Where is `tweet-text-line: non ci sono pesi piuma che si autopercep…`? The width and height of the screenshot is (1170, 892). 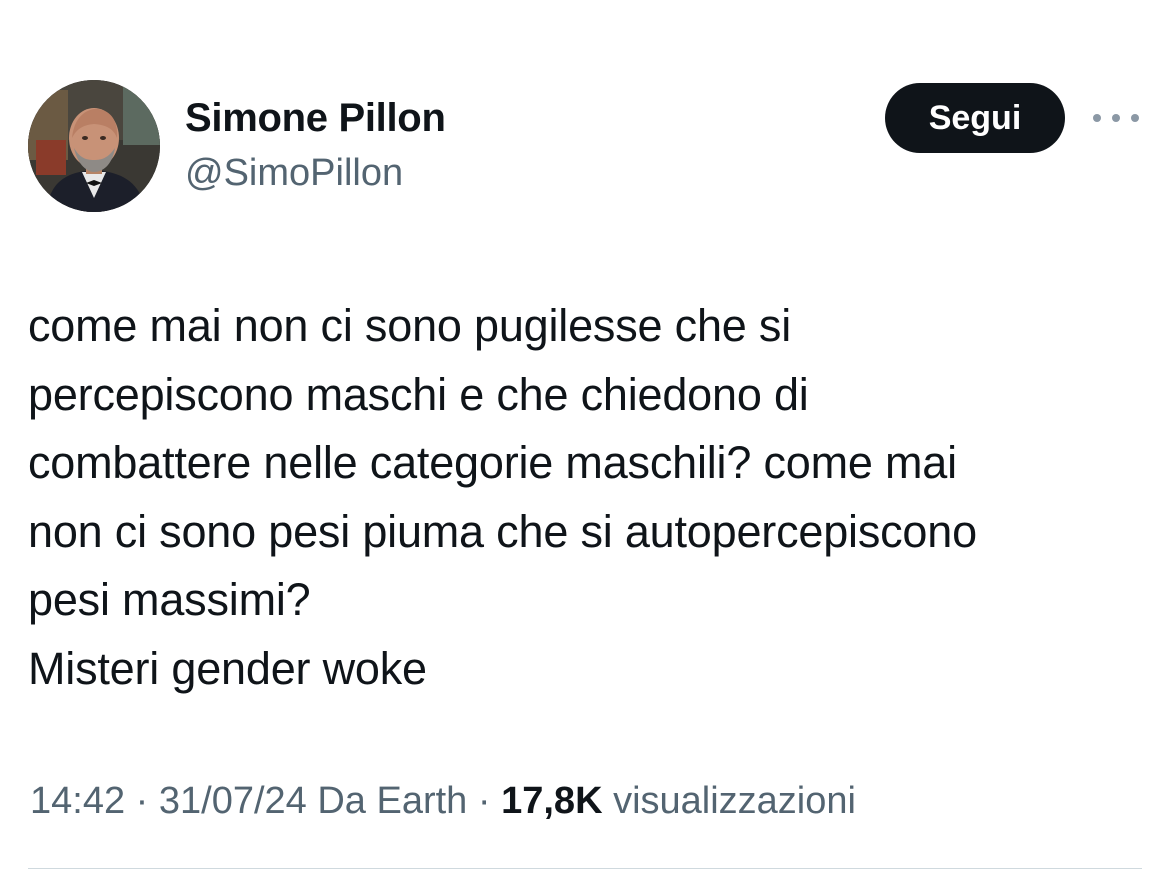 tweet-text-line: non ci sono pesi piuma che si autopercep… is located at coordinates (502, 531).